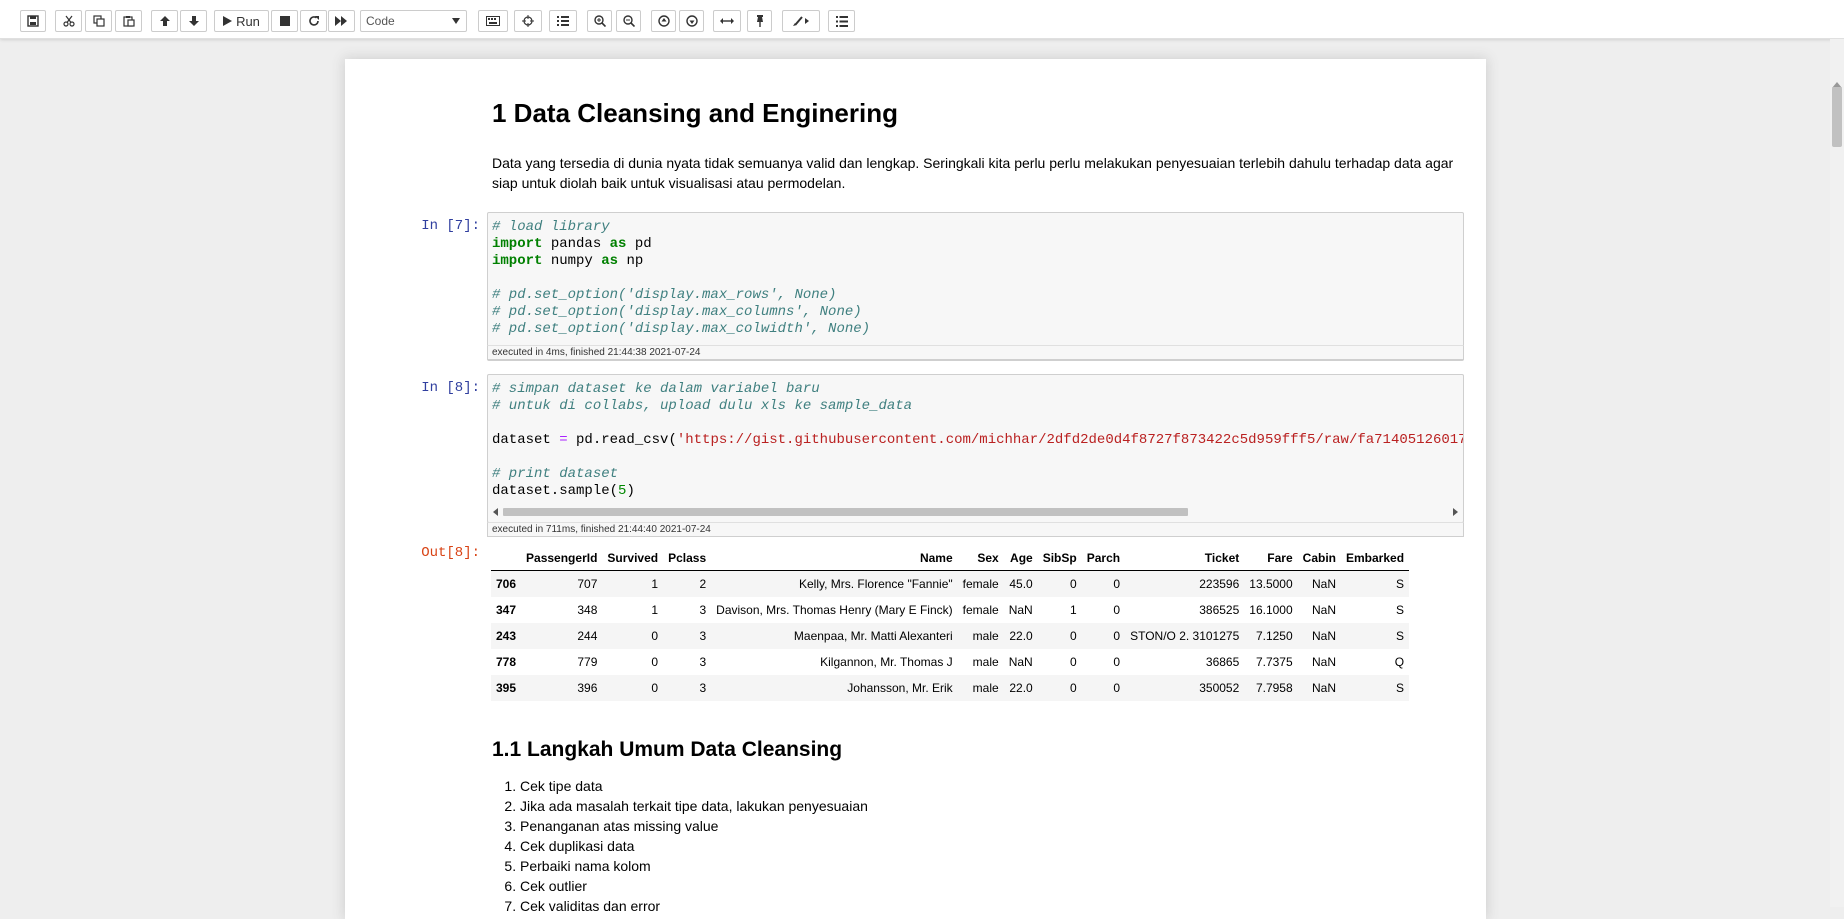 The width and height of the screenshot is (1844, 919). I want to click on code-line: import numpy as np, so click(568, 261).